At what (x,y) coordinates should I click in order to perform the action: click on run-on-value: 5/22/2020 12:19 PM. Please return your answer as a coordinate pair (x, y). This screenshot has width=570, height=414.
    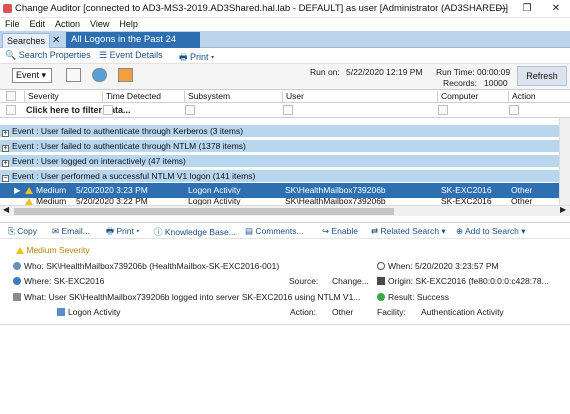
    Looking at the image, I should click on (384, 72).